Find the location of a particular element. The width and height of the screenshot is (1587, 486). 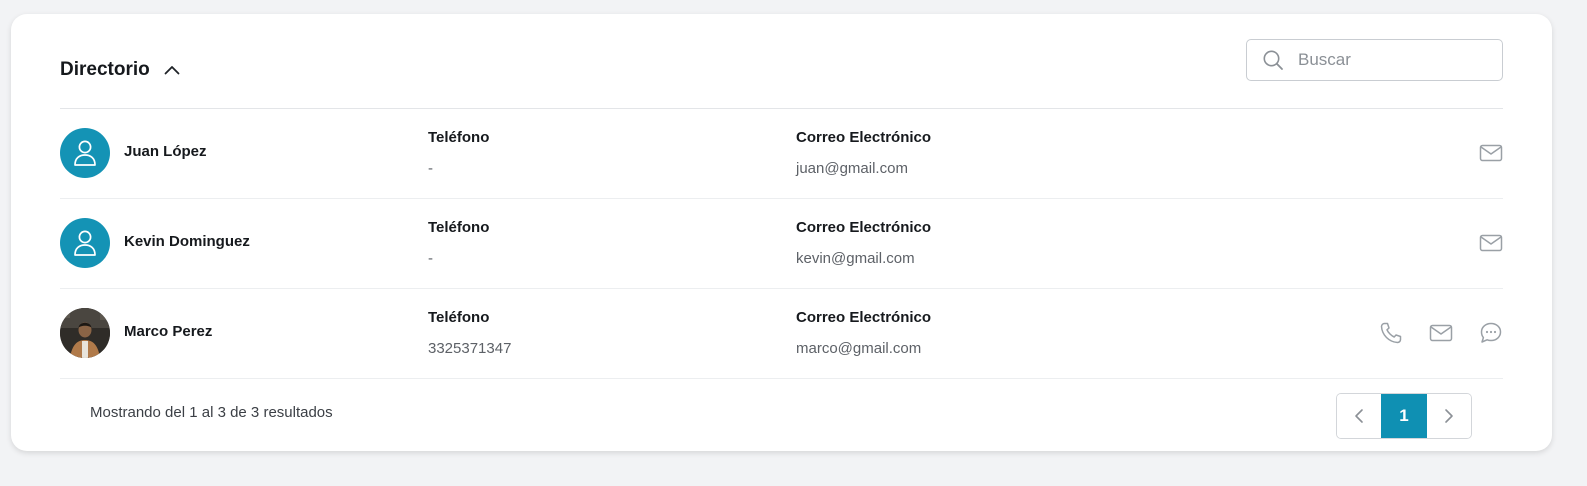

page-button-current: 1 is located at coordinates (1404, 416).